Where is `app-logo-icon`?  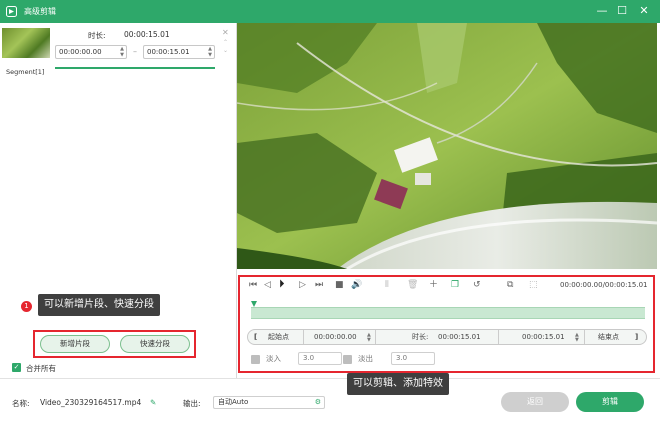 app-logo-icon is located at coordinates (11, 11).